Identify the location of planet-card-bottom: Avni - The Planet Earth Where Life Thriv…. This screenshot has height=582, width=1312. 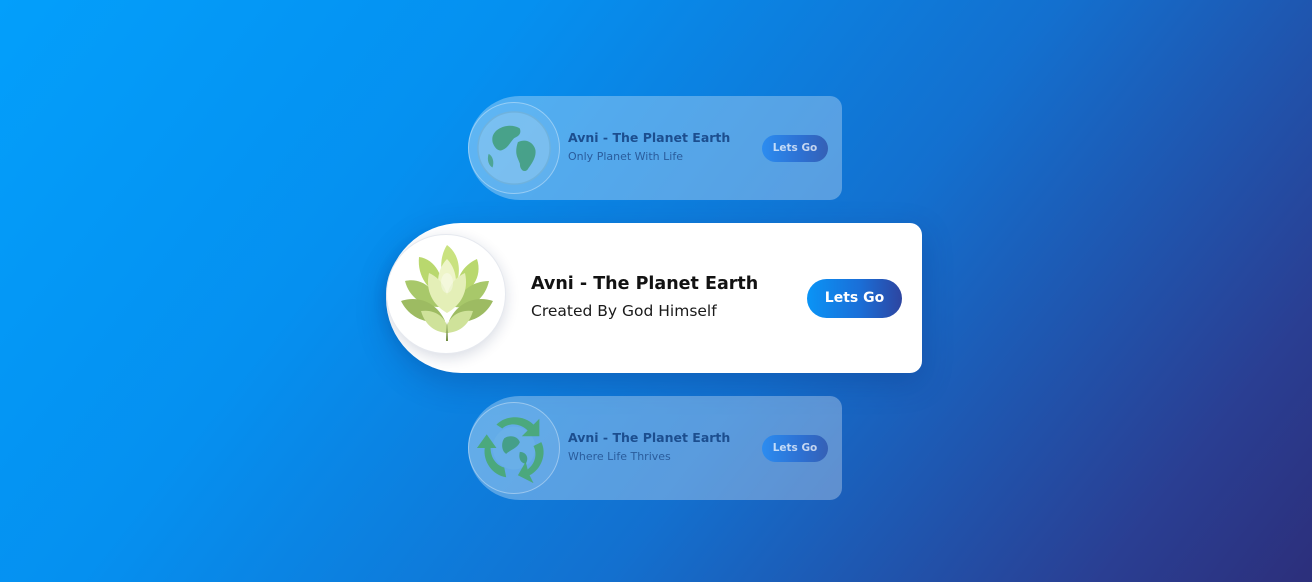
(655, 448).